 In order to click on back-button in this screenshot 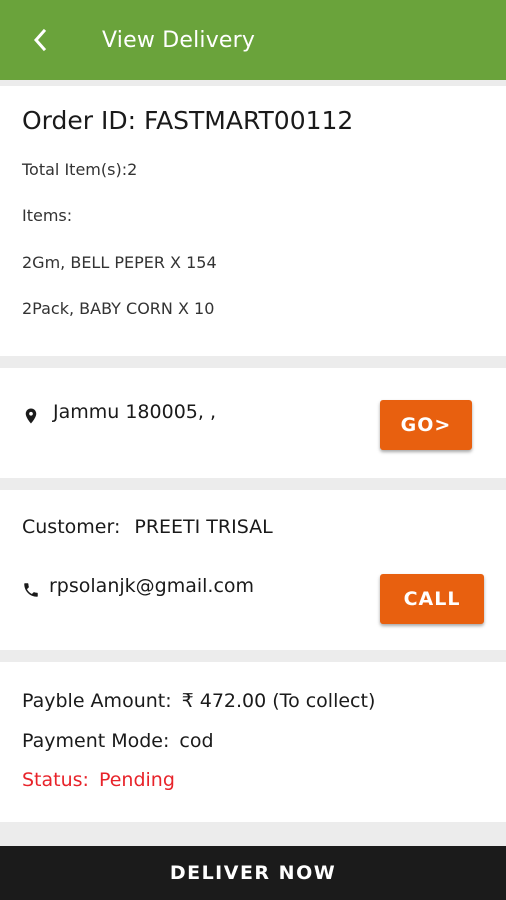, I will do `click(40, 40)`.